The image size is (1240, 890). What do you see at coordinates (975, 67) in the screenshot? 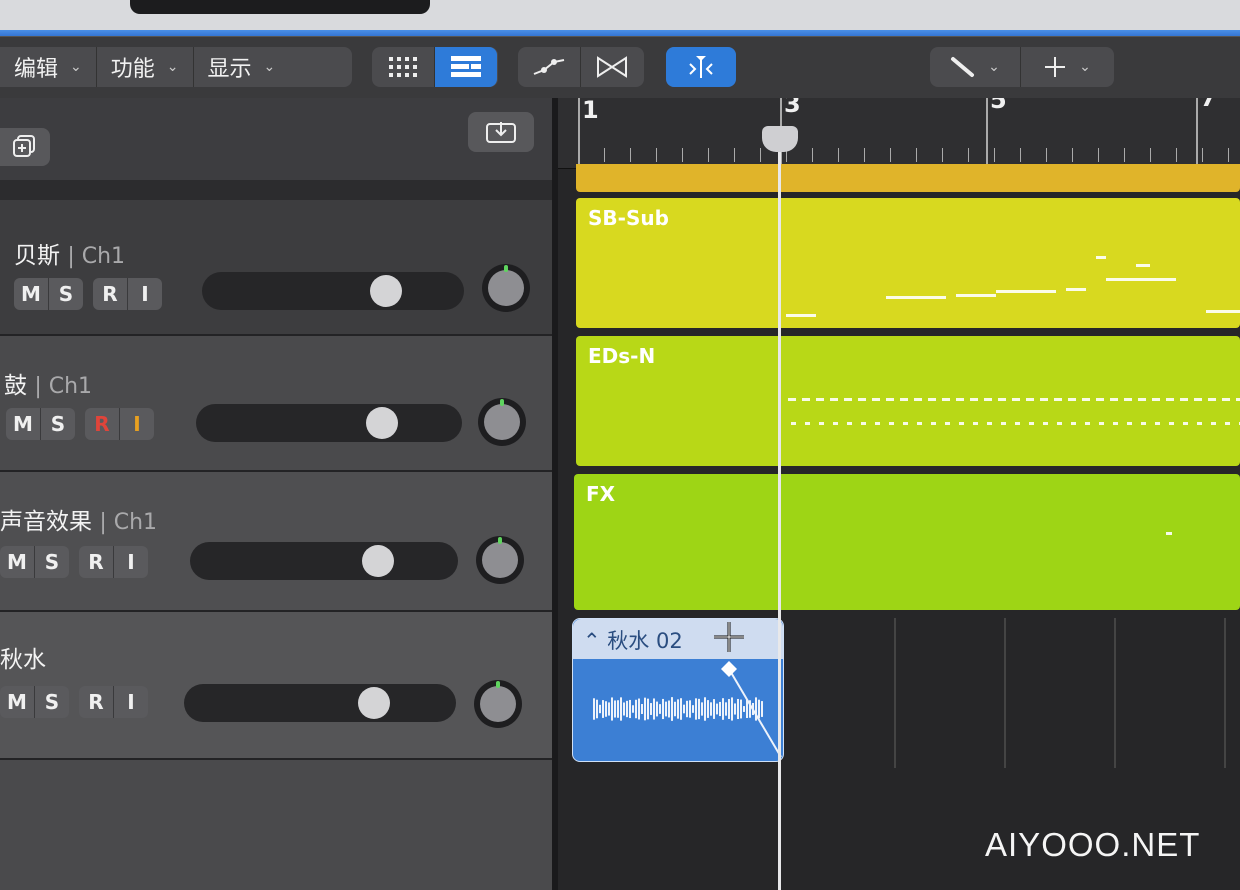
I see `pointer-tool-menu: ⌄` at bounding box center [975, 67].